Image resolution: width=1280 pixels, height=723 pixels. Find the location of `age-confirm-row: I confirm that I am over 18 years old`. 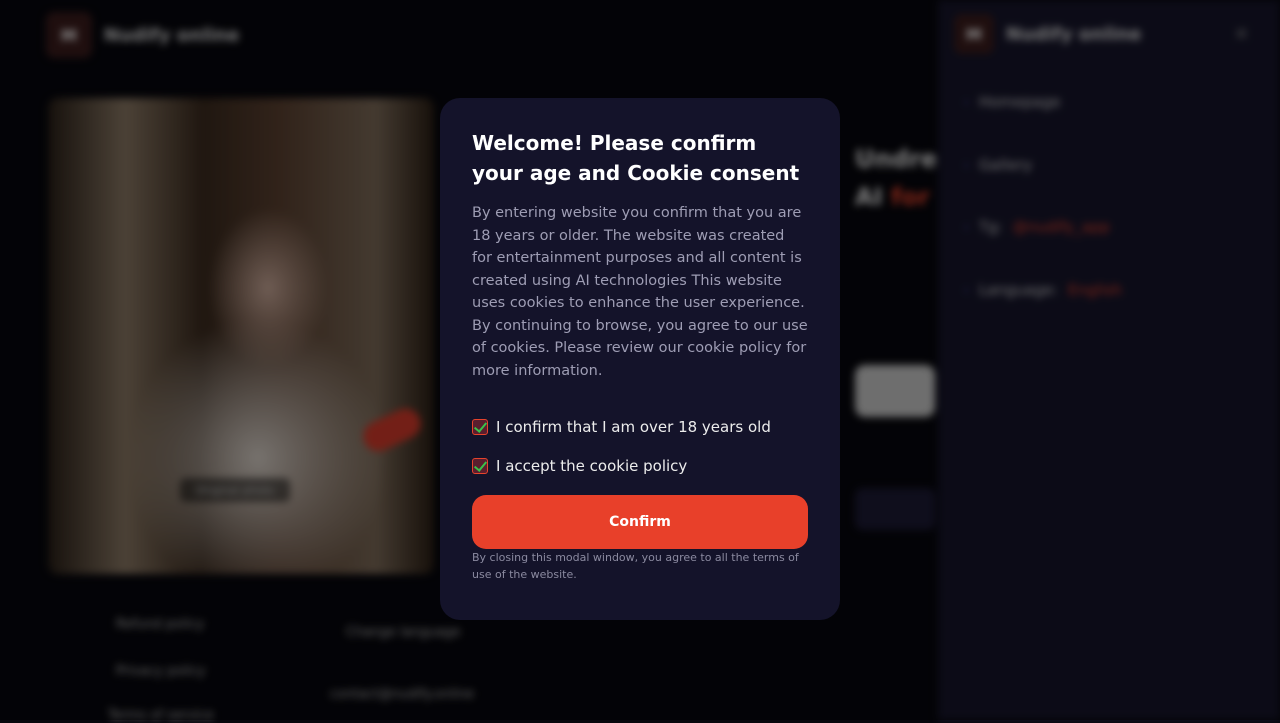

age-confirm-row: I confirm that I am over 18 years old is located at coordinates (621, 427).